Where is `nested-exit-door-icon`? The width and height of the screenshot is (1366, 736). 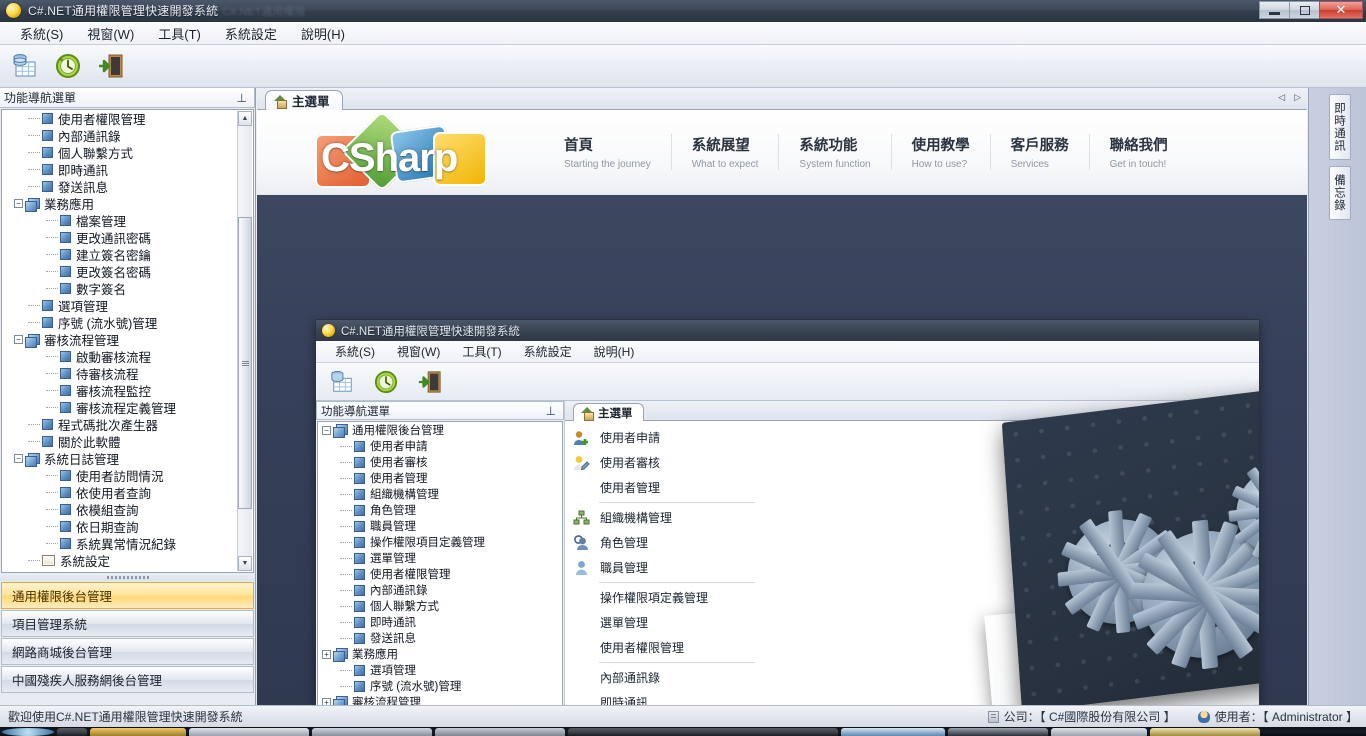
nested-exit-door-icon is located at coordinates (430, 382).